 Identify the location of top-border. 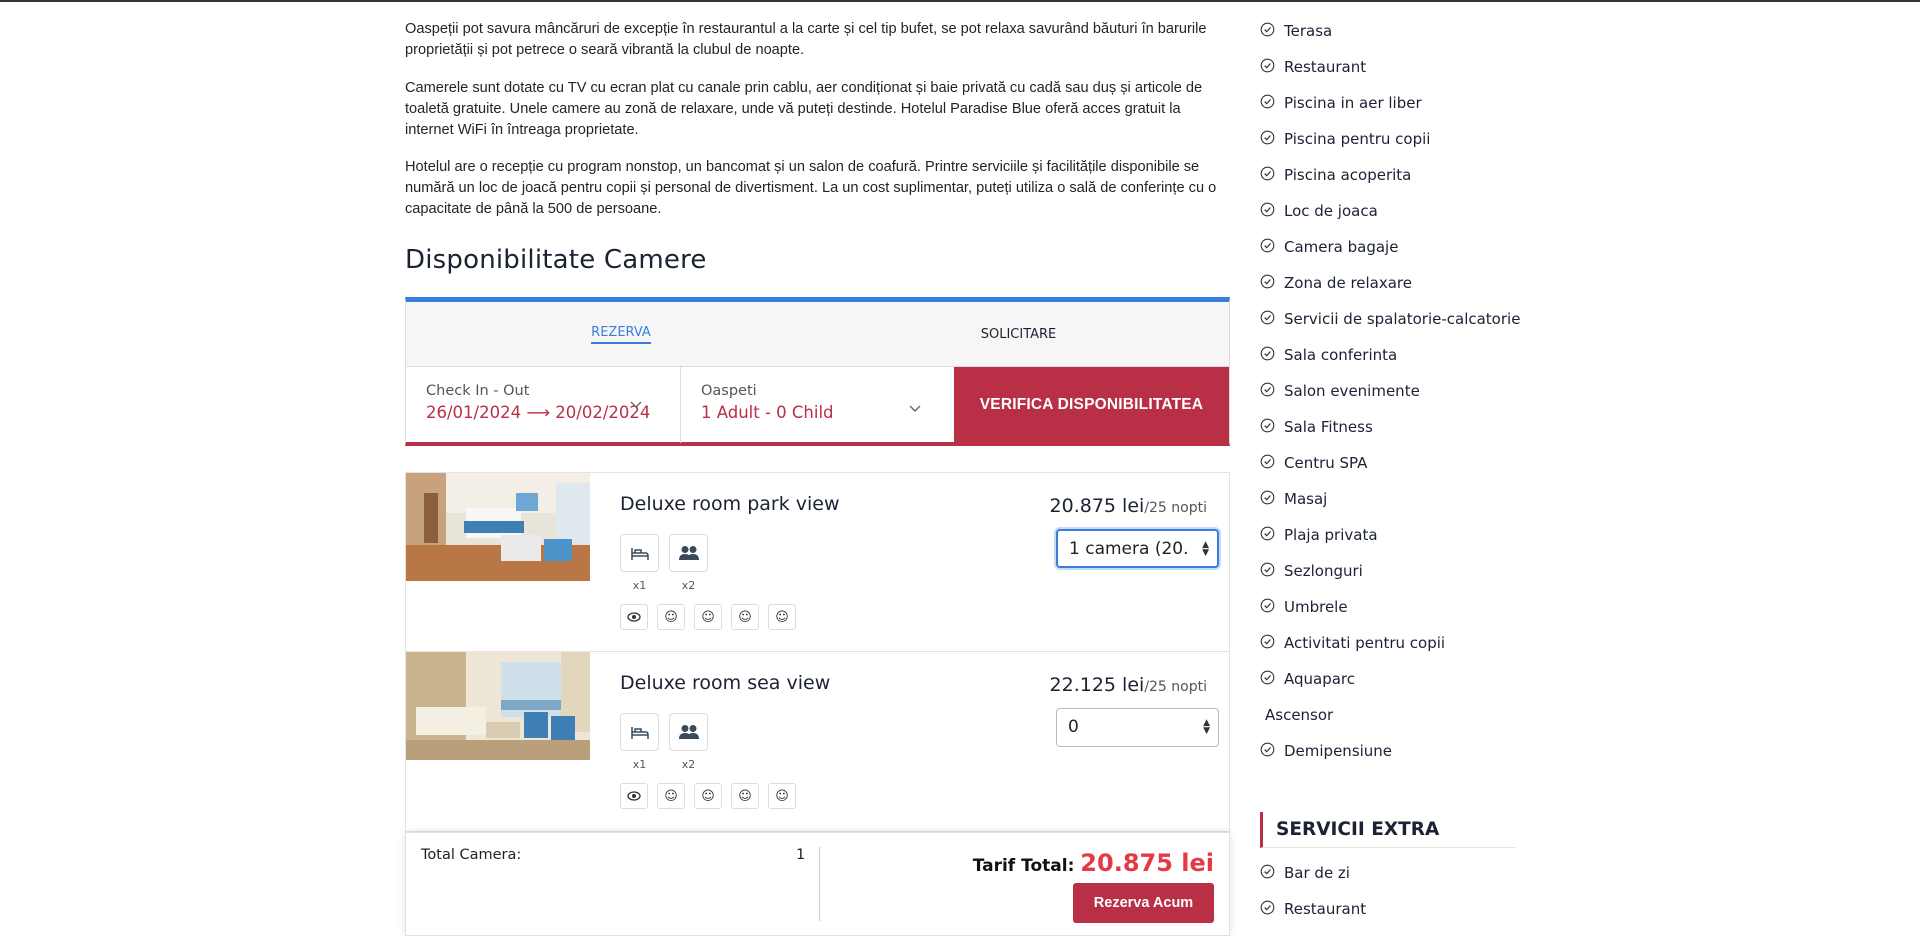
(960, 1).